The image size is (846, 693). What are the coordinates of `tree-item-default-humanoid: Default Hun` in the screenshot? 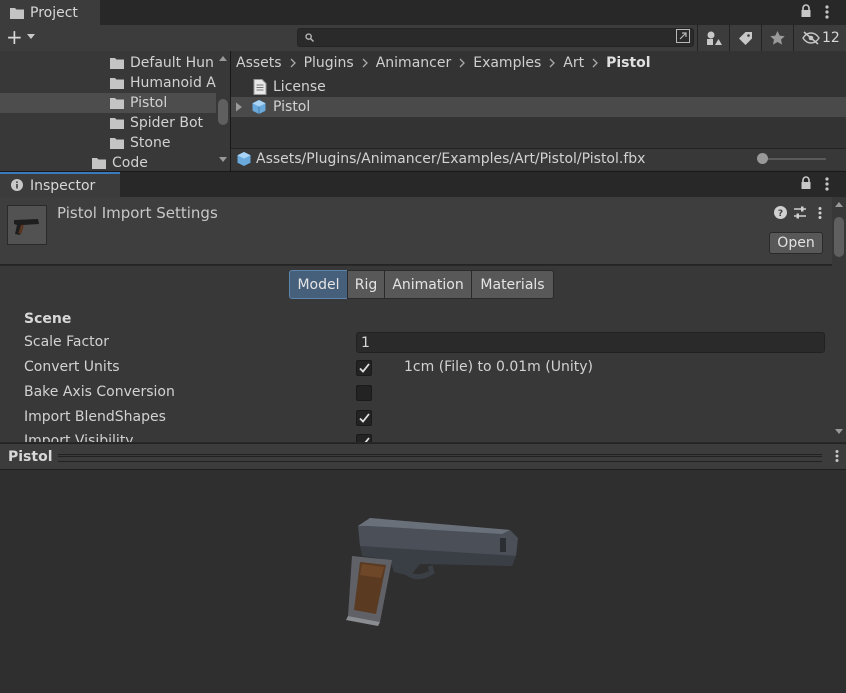 It's located at (108, 63).